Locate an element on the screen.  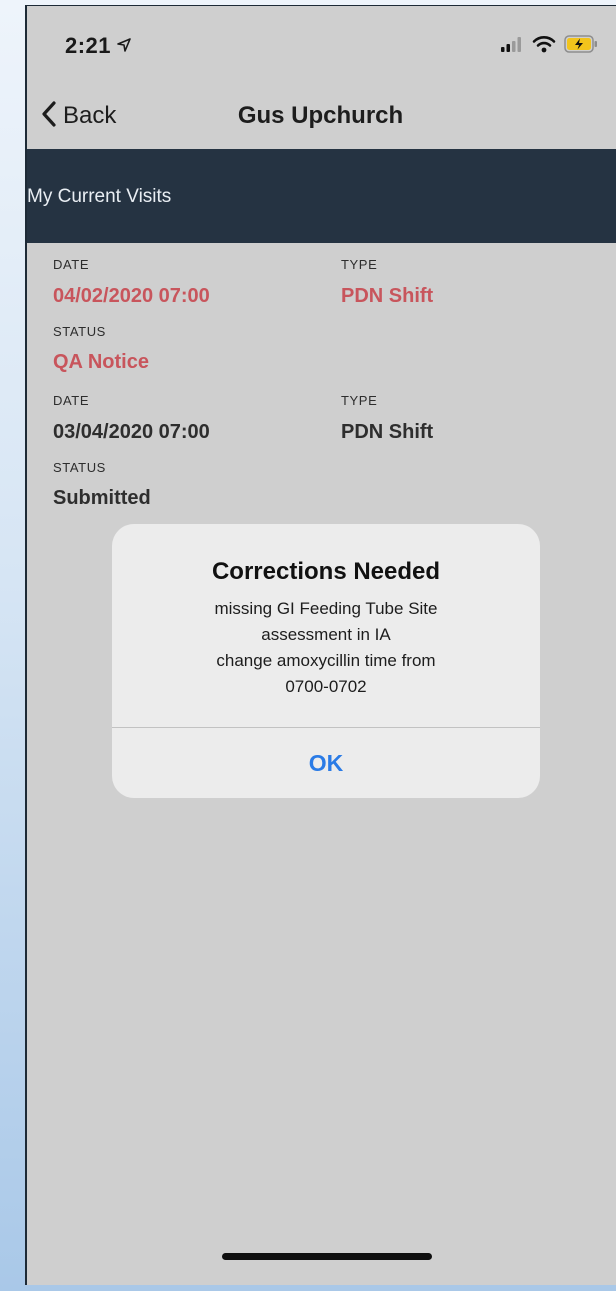
date-value: 03/04/2020 07:00 is located at coordinates (131, 432).